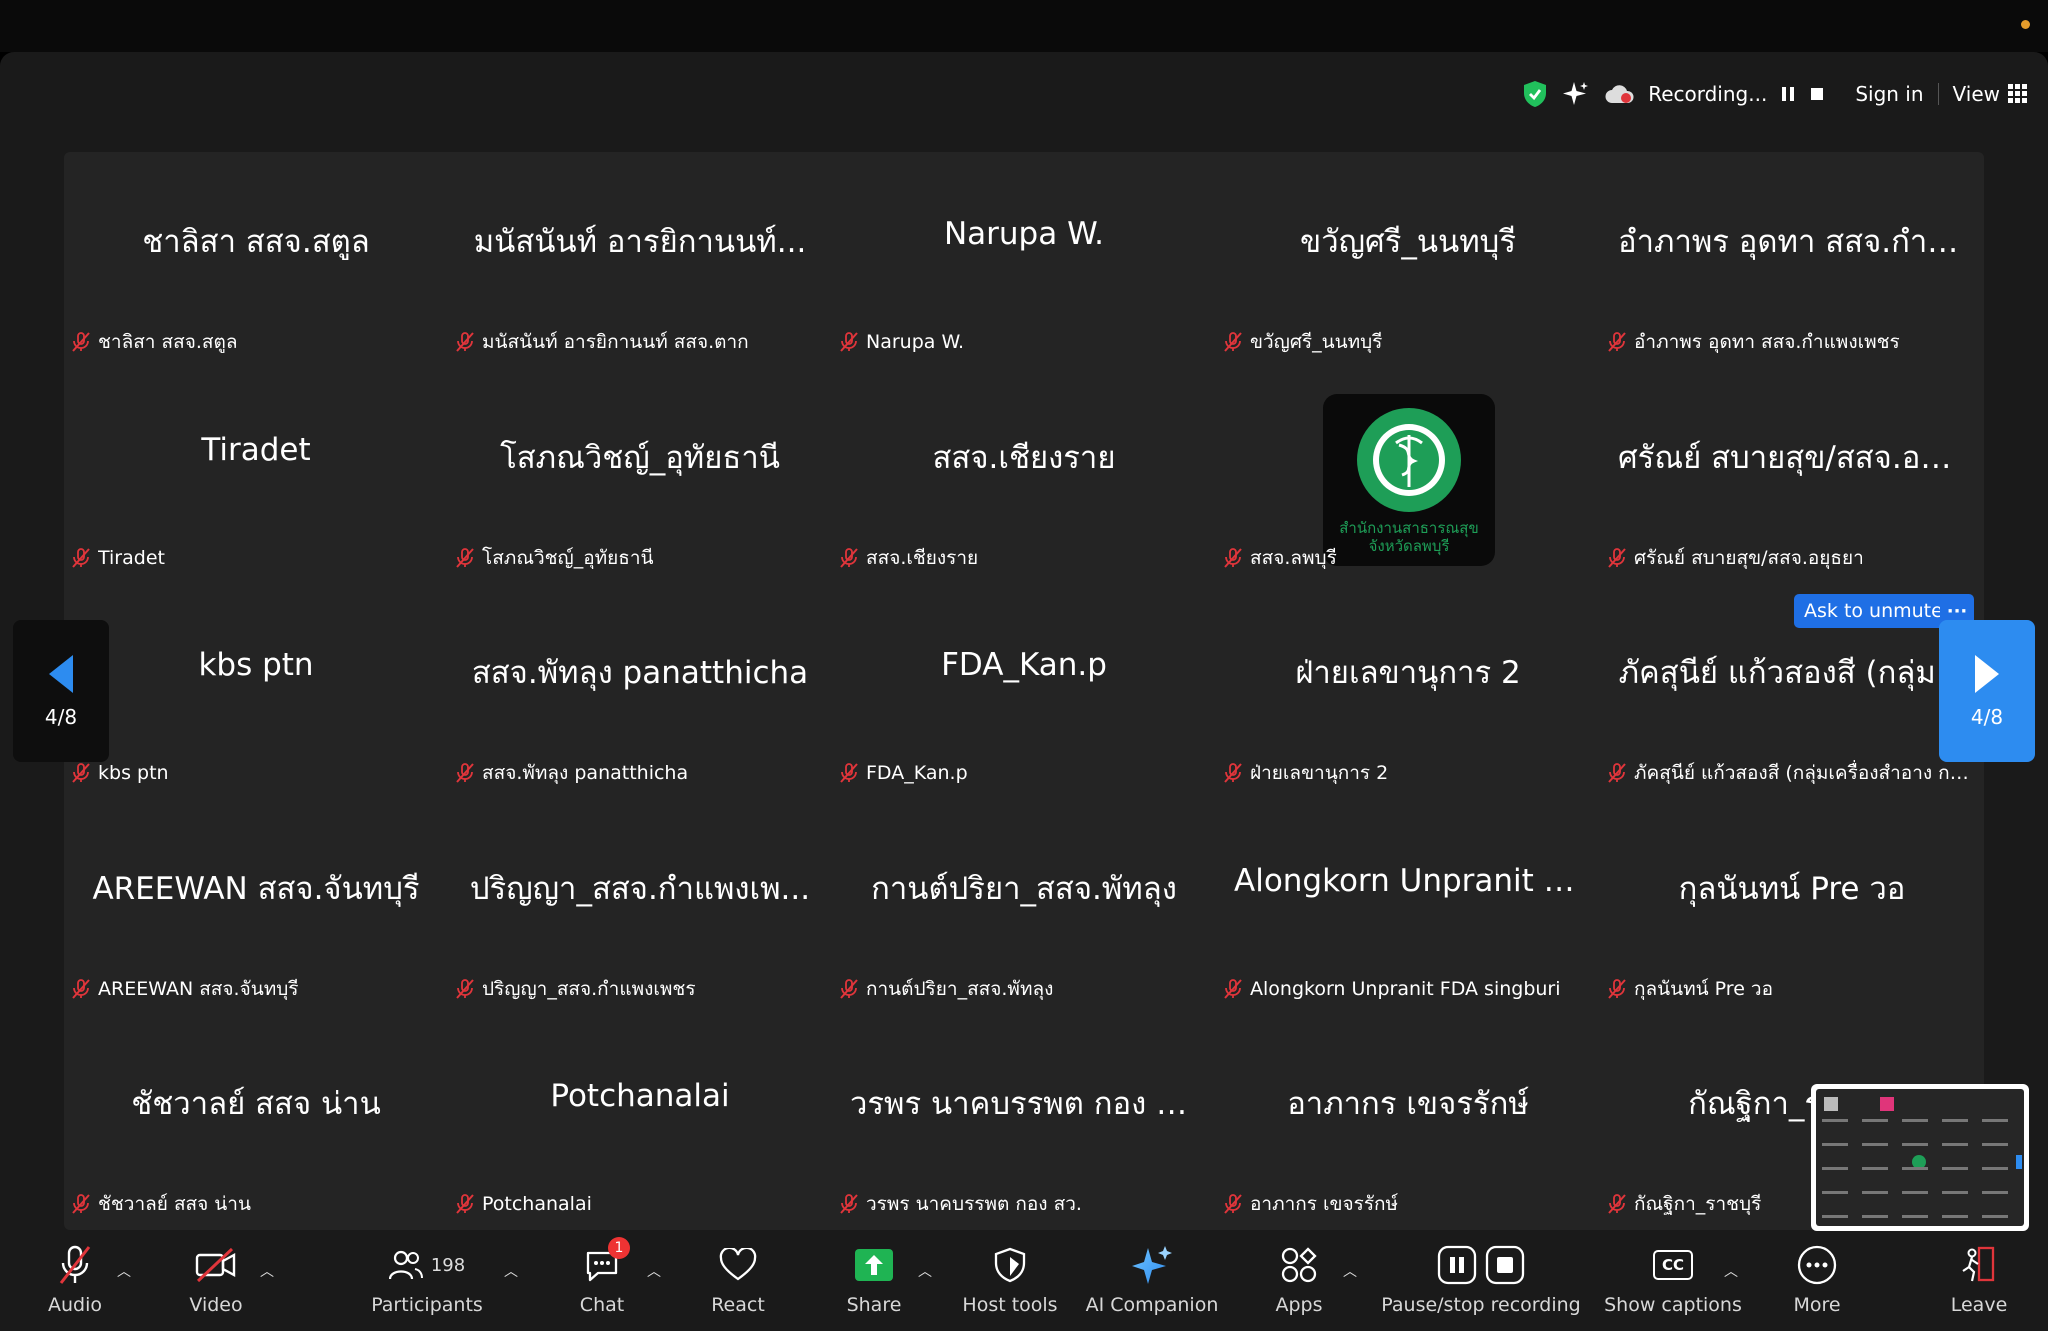  Describe the element at coordinates (1391, 989) in the screenshot. I see `participant-label: Alongkorn Unpranit FDA singburi` at that location.